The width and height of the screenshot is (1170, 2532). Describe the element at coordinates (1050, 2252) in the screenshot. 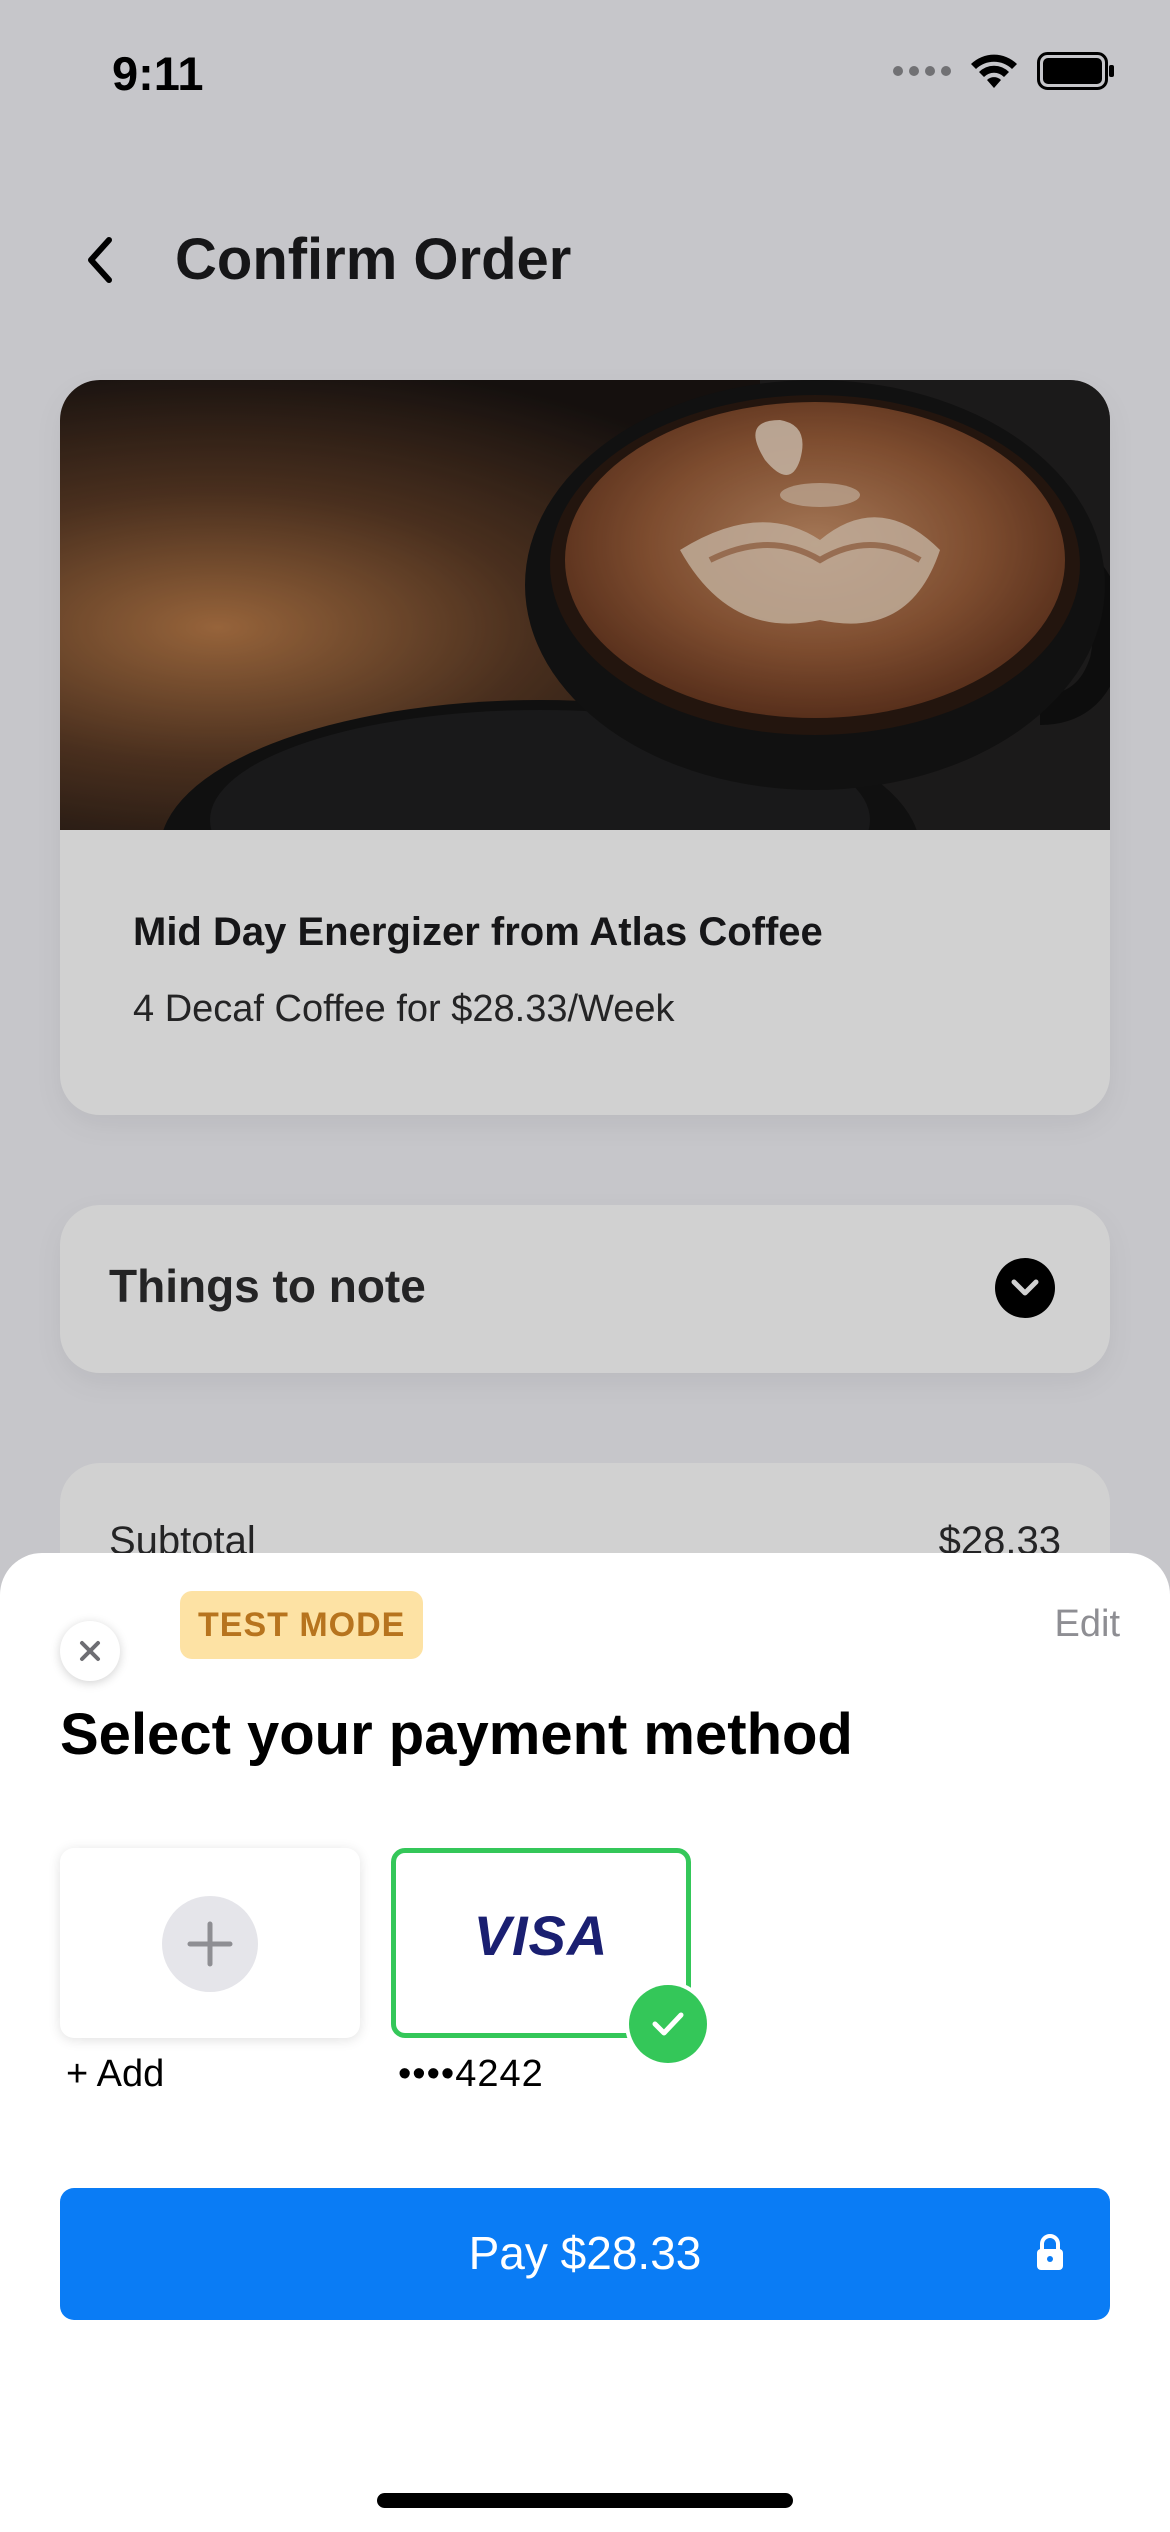

I see `lock-icon` at that location.